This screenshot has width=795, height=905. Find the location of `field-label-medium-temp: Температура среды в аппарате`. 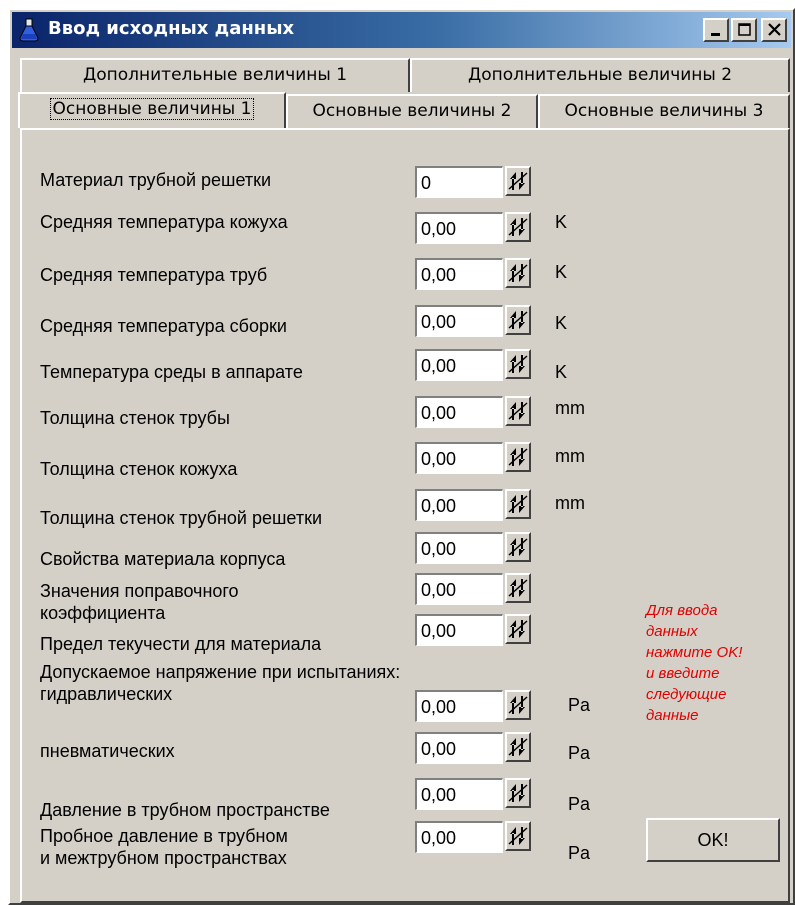

field-label-medium-temp: Температура среды в аппарате is located at coordinates (171, 372).